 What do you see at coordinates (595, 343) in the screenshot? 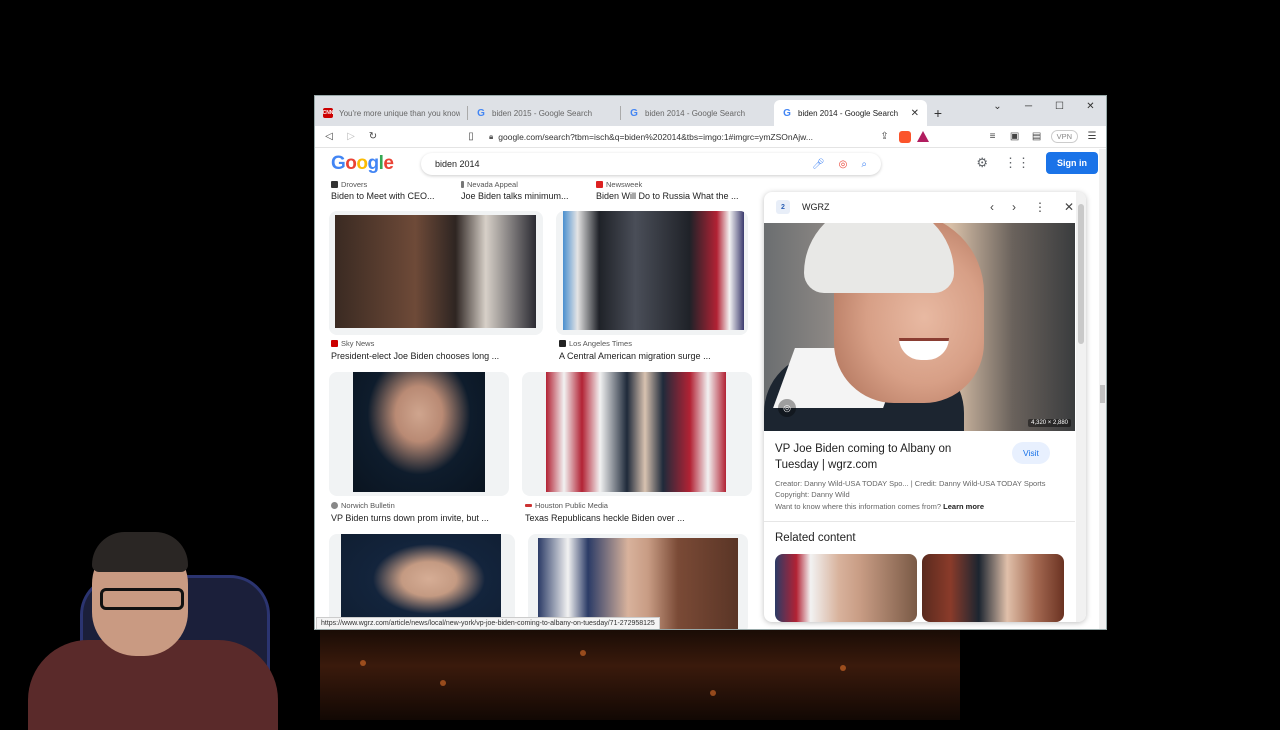
I see `result-source: Los Angeles Times` at bounding box center [595, 343].